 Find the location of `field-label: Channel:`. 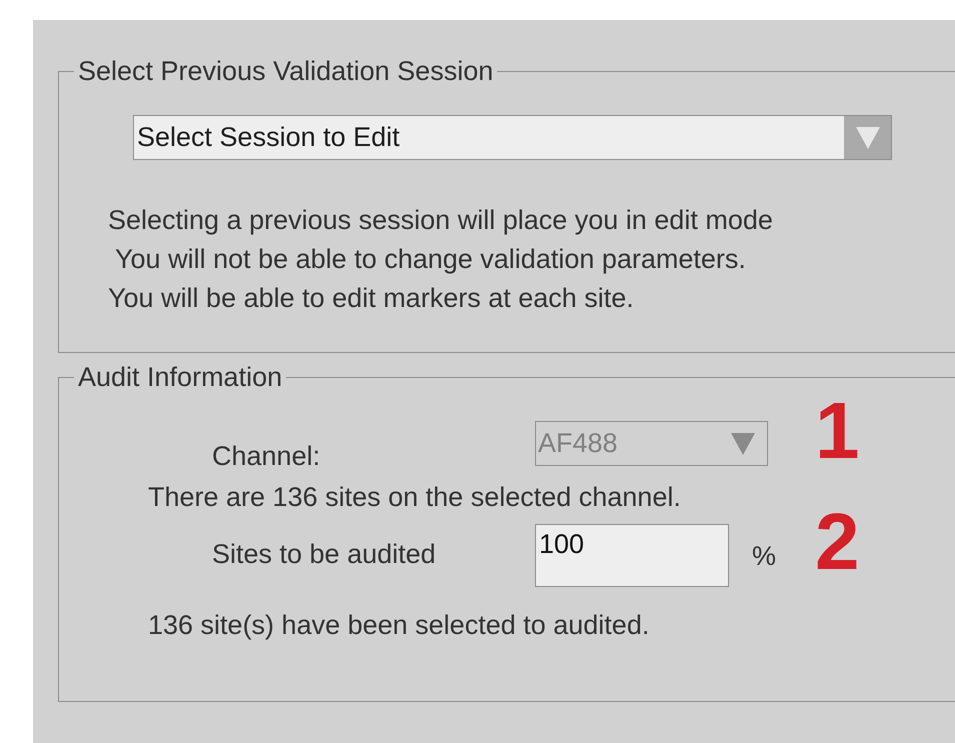

field-label: Channel: is located at coordinates (267, 456).